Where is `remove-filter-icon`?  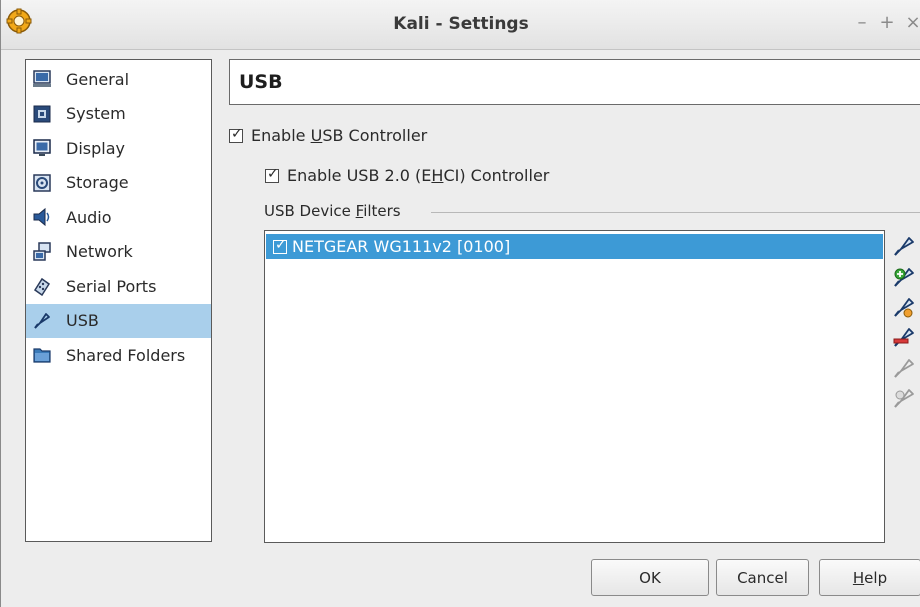 remove-filter-icon is located at coordinates (903, 337).